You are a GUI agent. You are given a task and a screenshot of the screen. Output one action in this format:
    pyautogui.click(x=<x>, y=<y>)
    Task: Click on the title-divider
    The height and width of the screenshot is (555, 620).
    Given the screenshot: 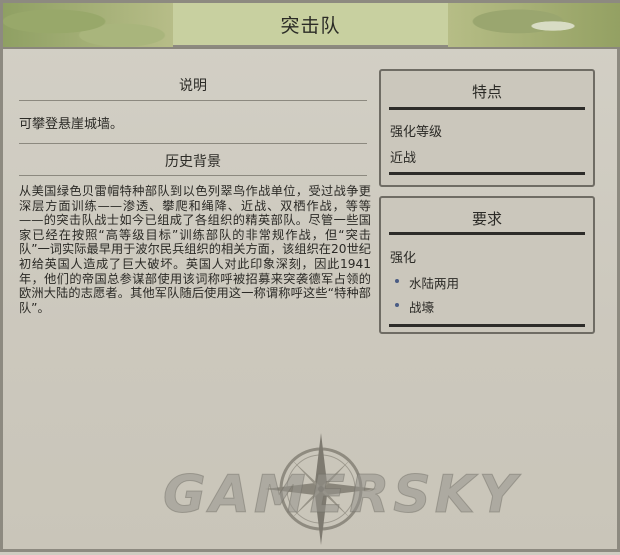 What is the action you would take?
    pyautogui.click(x=311, y=48)
    